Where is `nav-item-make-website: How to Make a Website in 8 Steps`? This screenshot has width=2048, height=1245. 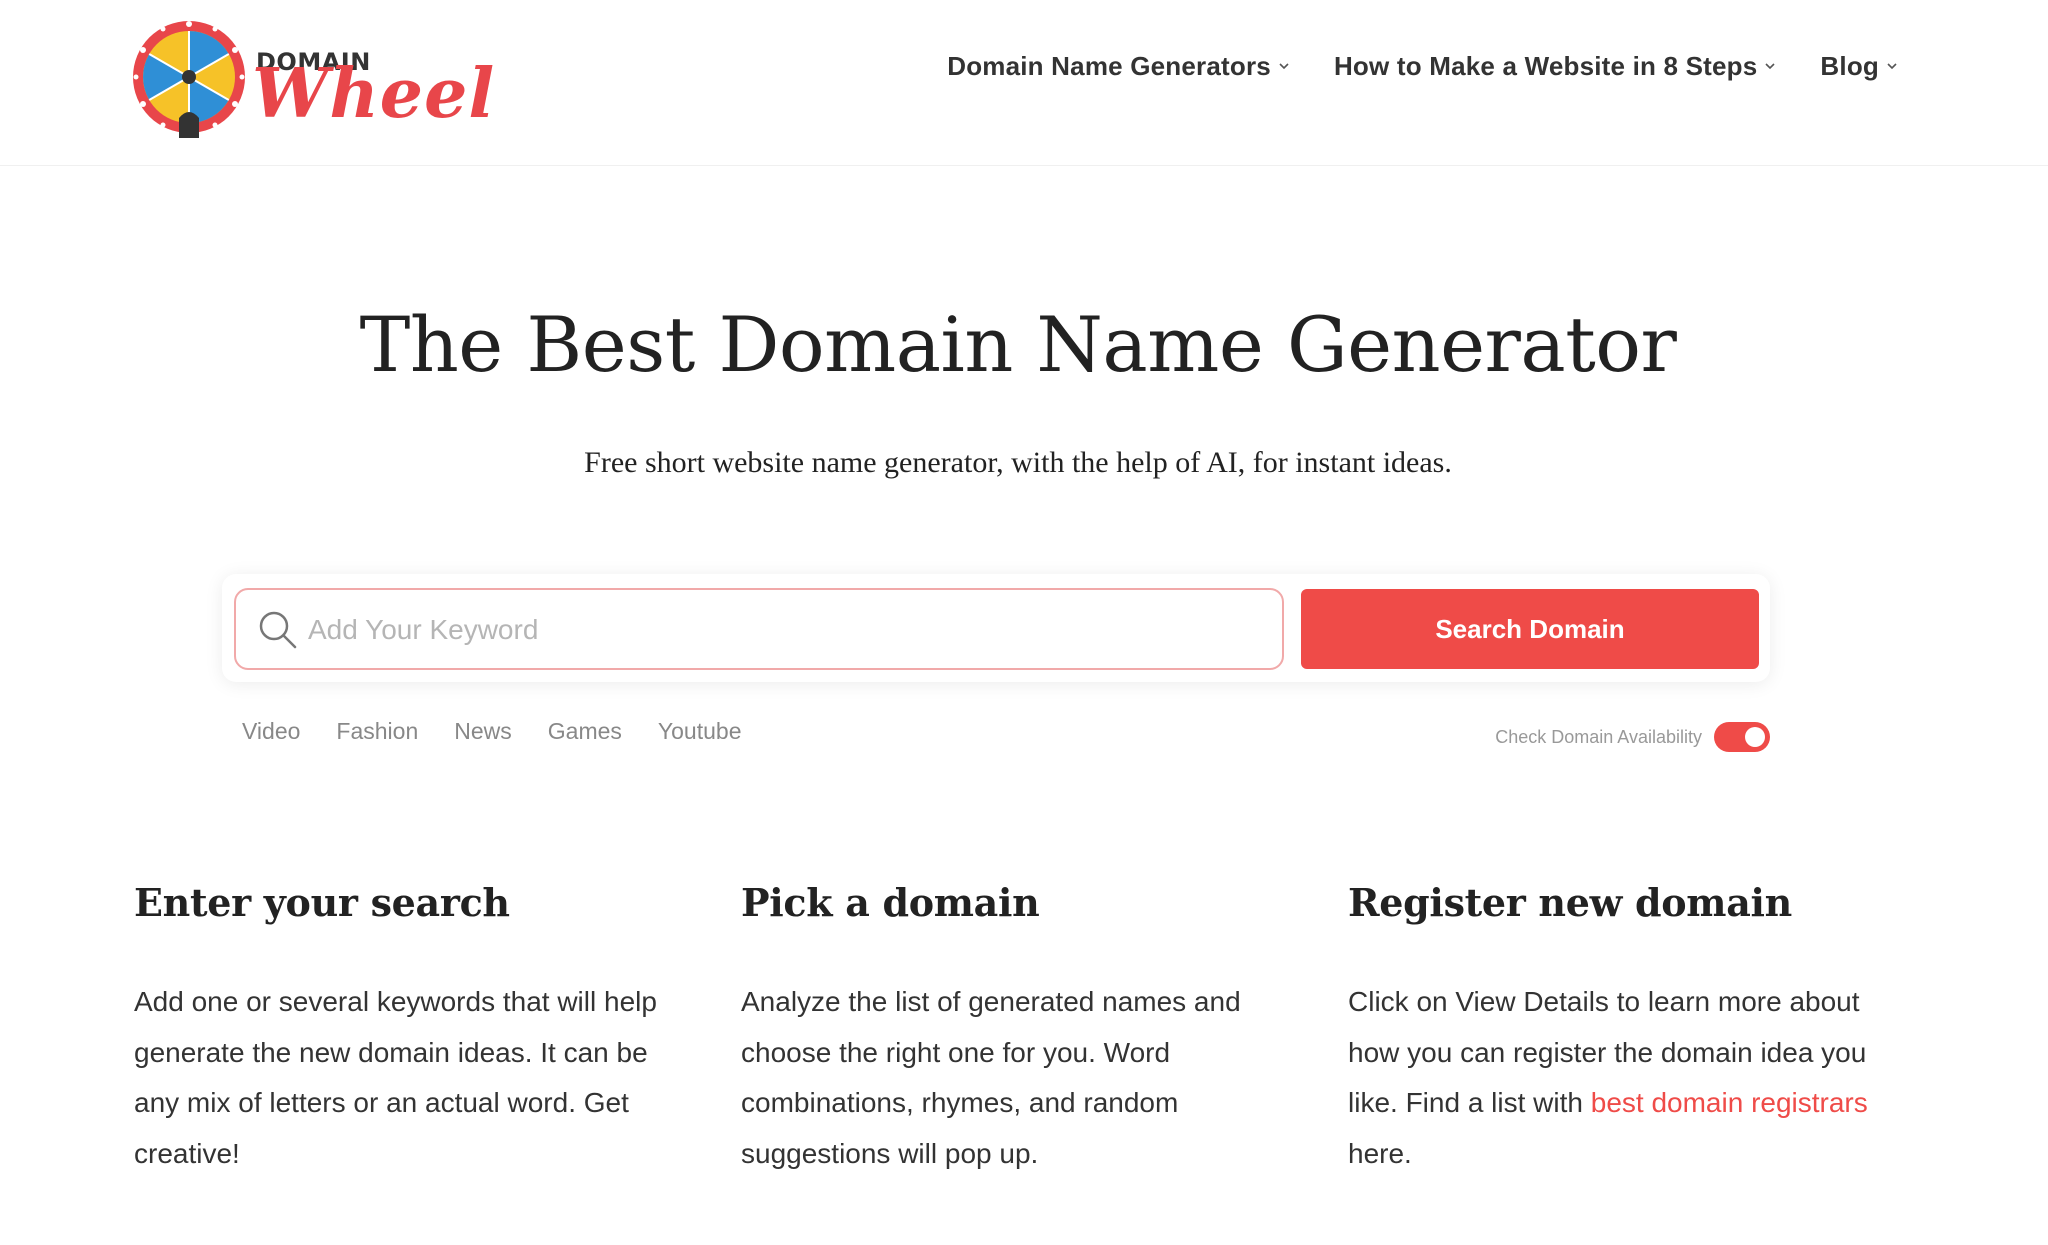
nav-item-make-website: How to Make a Website in 8 Steps is located at coordinates (1555, 66).